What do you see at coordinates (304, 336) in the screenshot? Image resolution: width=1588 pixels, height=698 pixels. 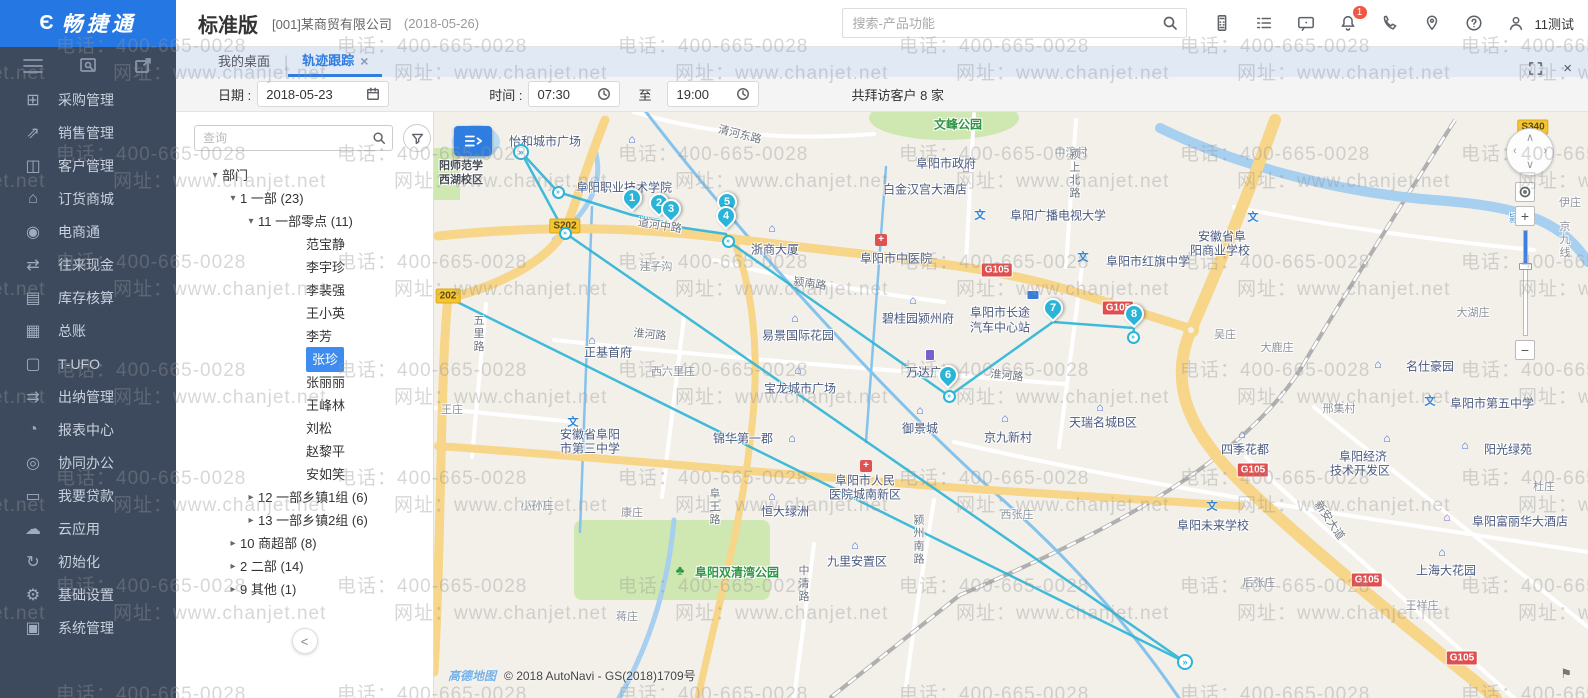 I see `tree-node-李芳: 李芳` at bounding box center [304, 336].